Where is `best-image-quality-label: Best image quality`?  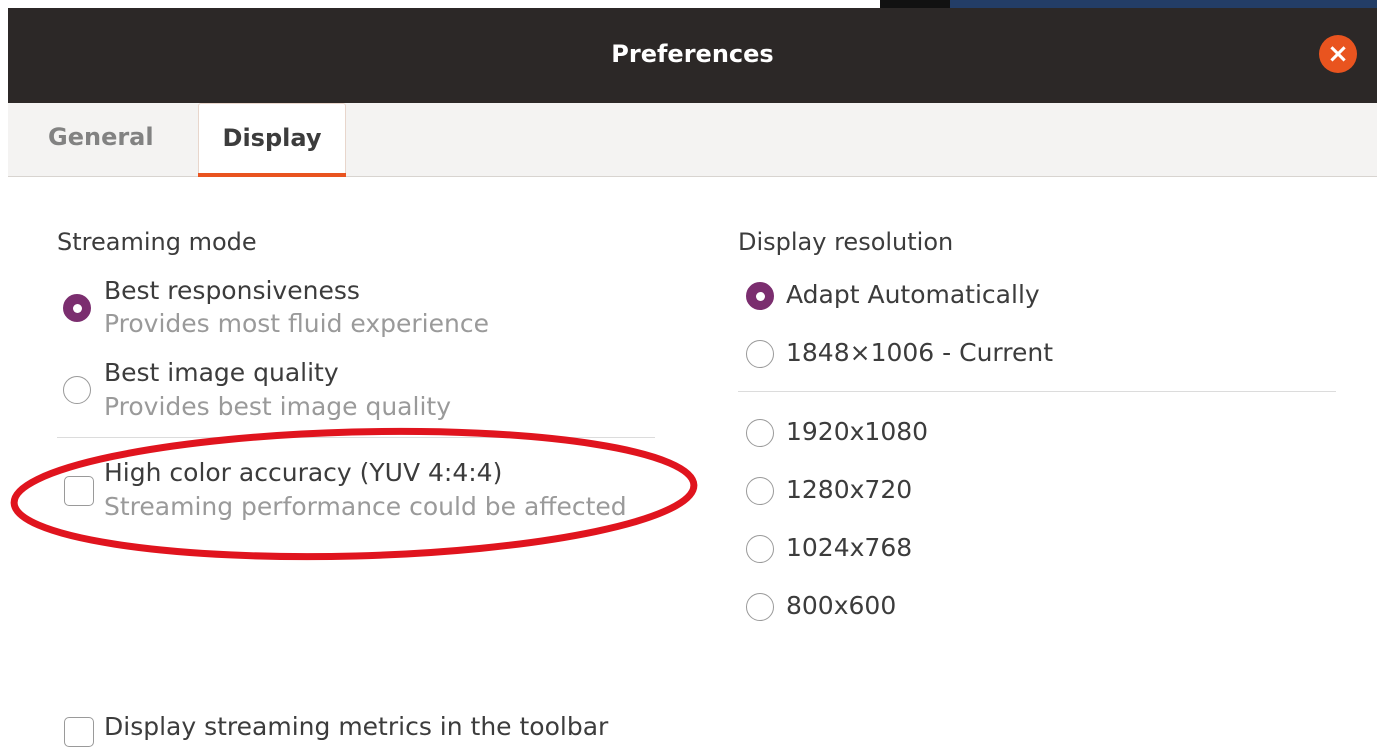 best-image-quality-label: Best image quality is located at coordinates (221, 372).